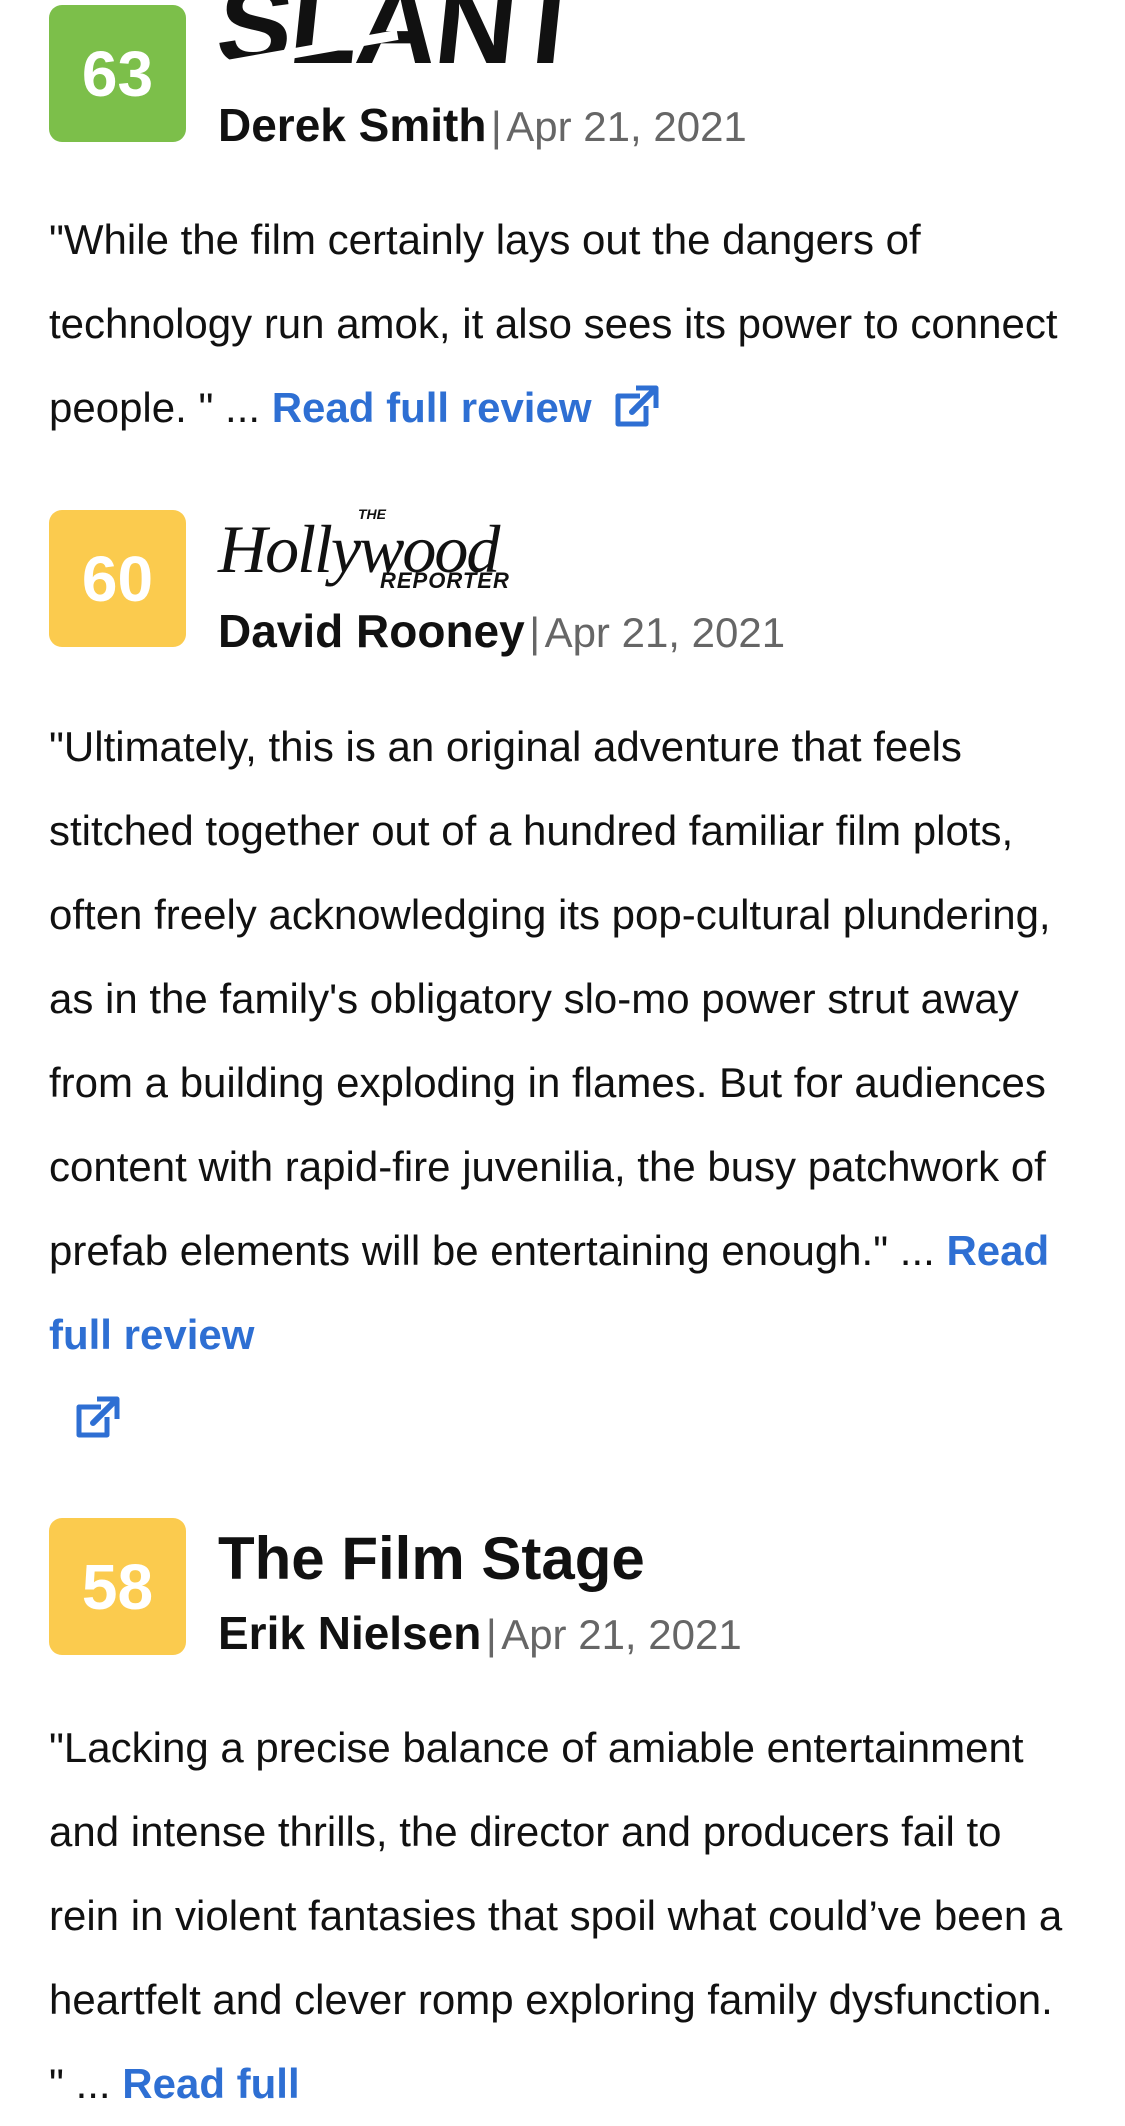 The width and height of the screenshot is (1125, 2126). I want to click on publication-name: The Film Stage, so click(431, 1558).